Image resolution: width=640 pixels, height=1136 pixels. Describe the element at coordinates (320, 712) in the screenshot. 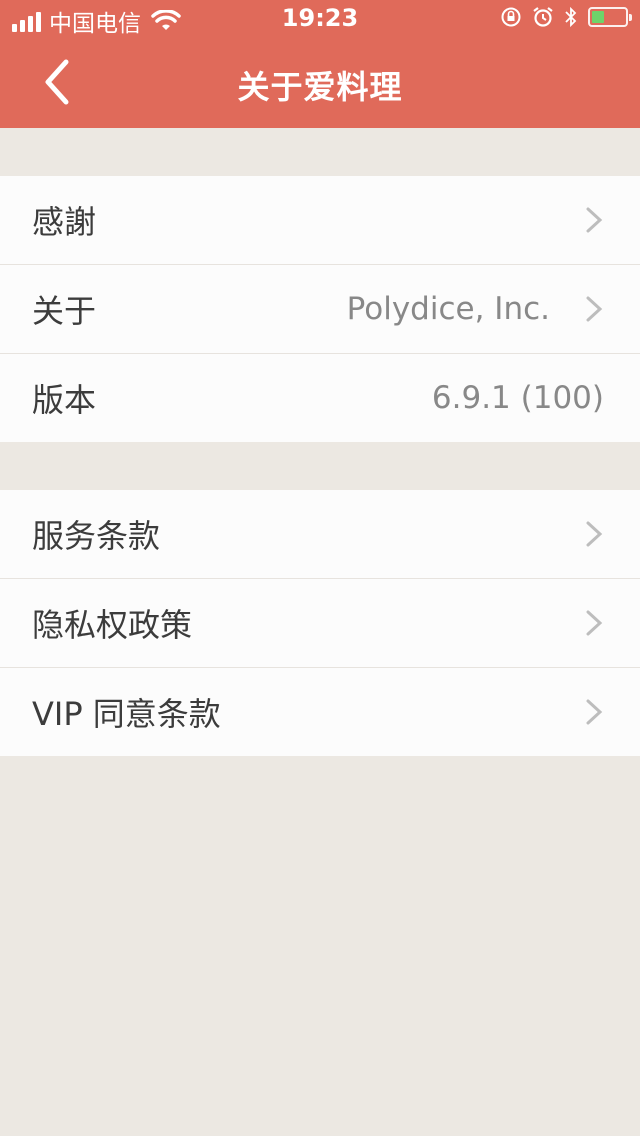

I see `row-vip-terms: VIP 同意条款` at that location.